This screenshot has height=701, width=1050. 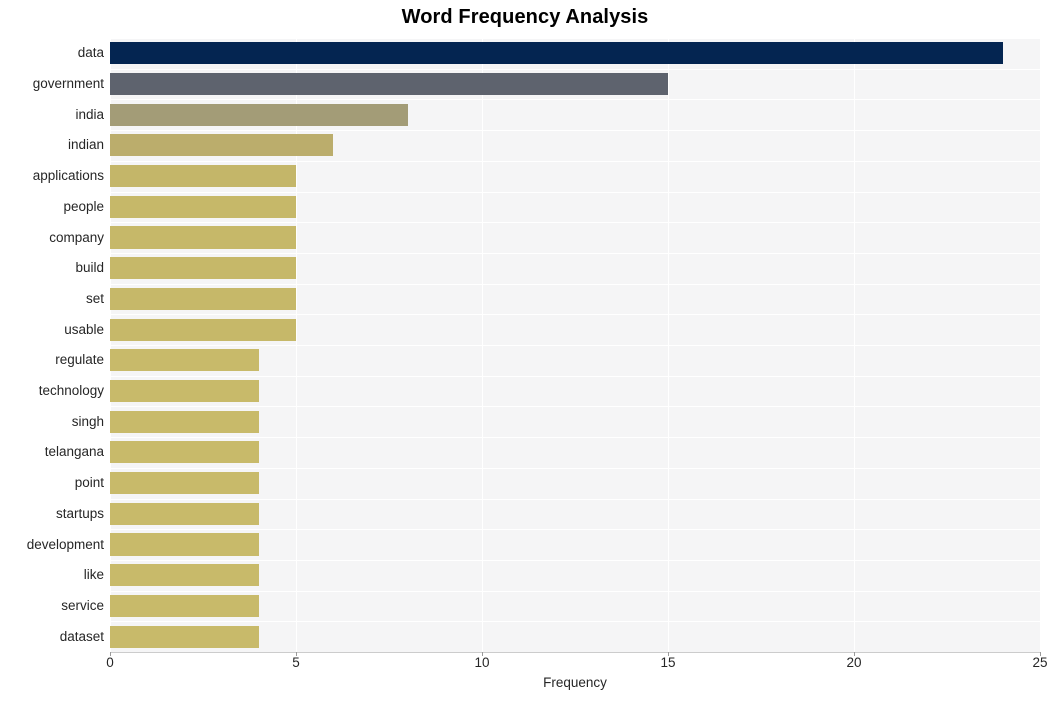 I want to click on y-axis-tick-label: technology, so click(x=71, y=391).